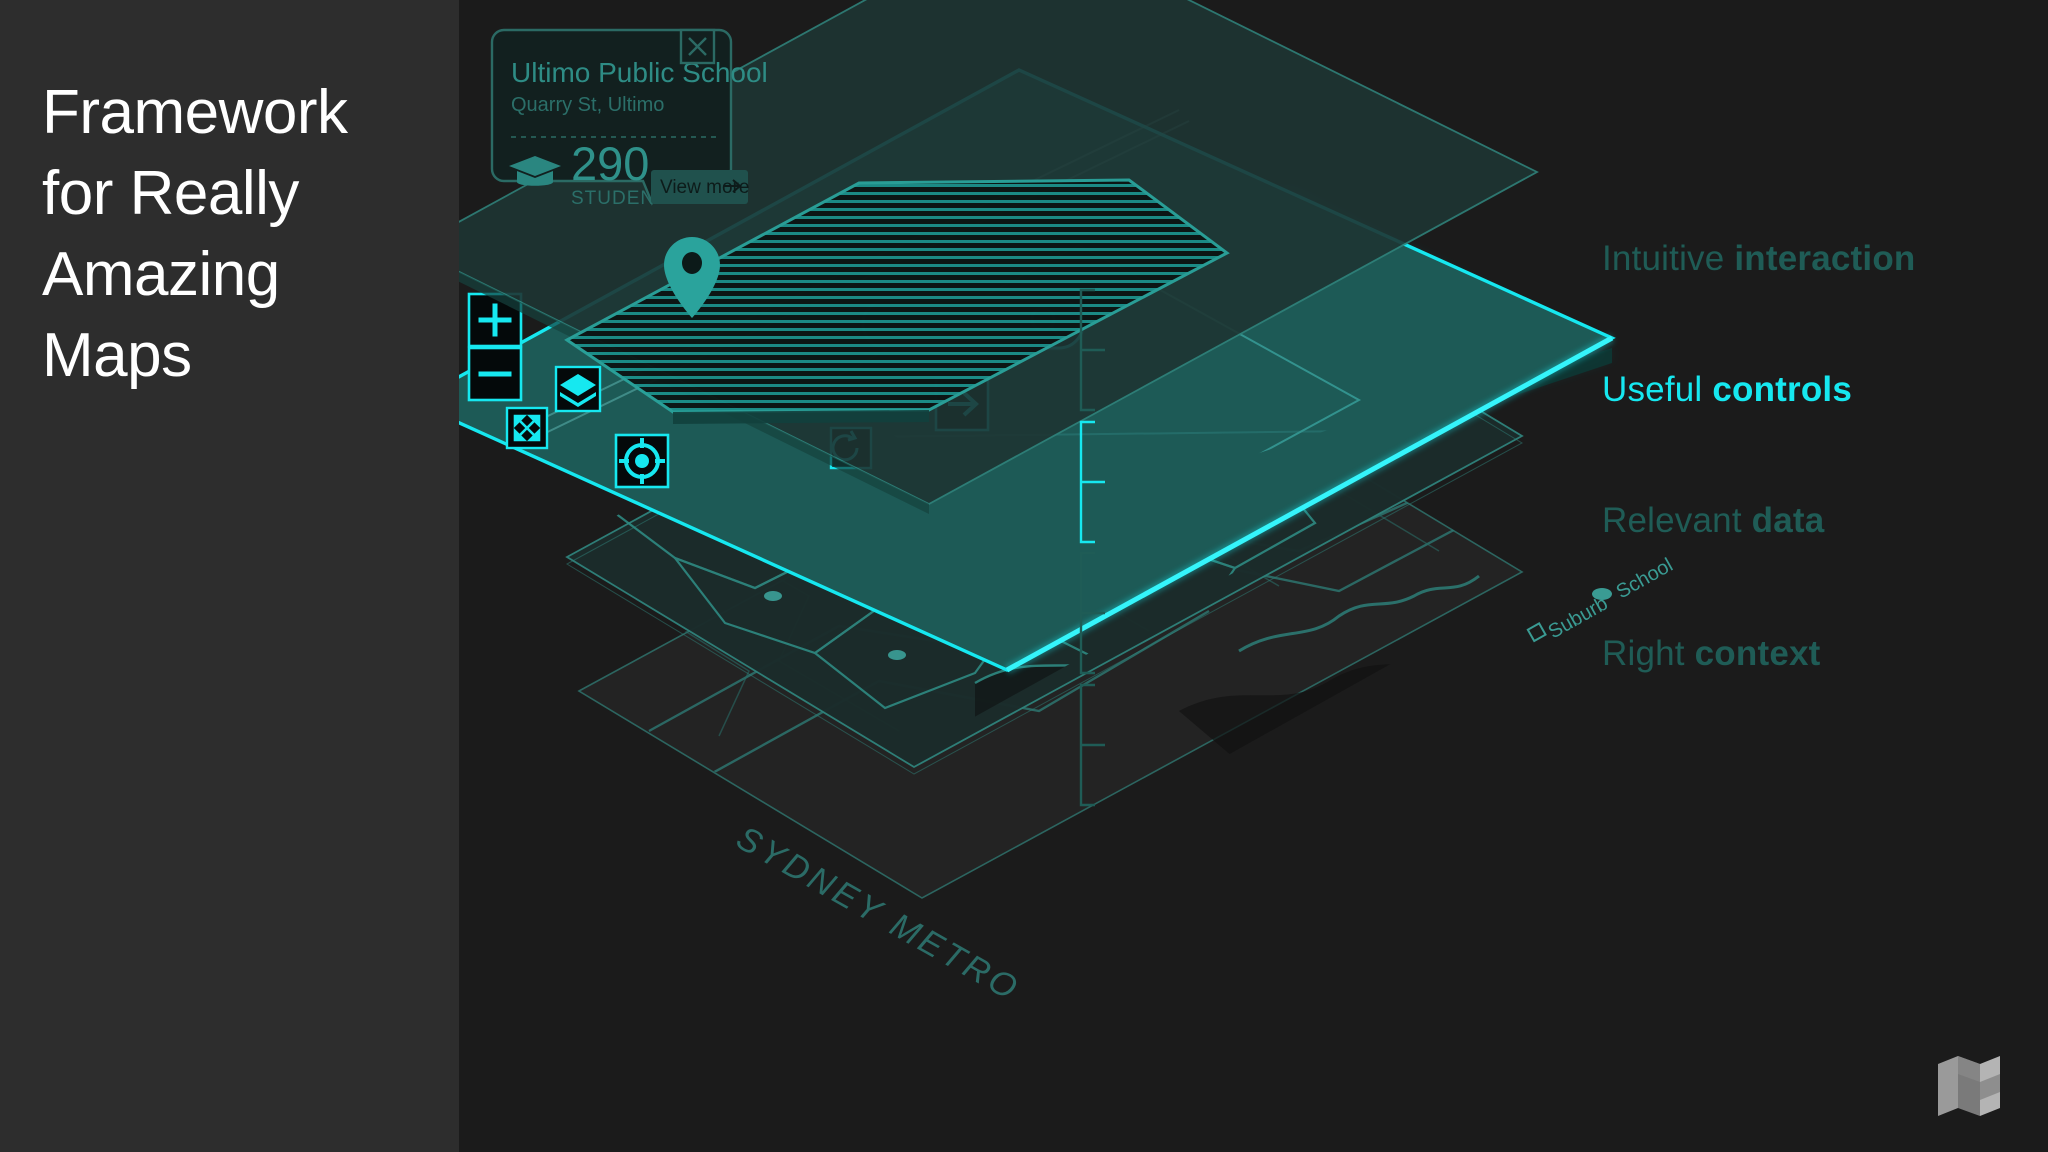 This screenshot has width=2048, height=1152. What do you see at coordinates (639, 72) in the screenshot?
I see `info-card-title: Ultimo Public School` at bounding box center [639, 72].